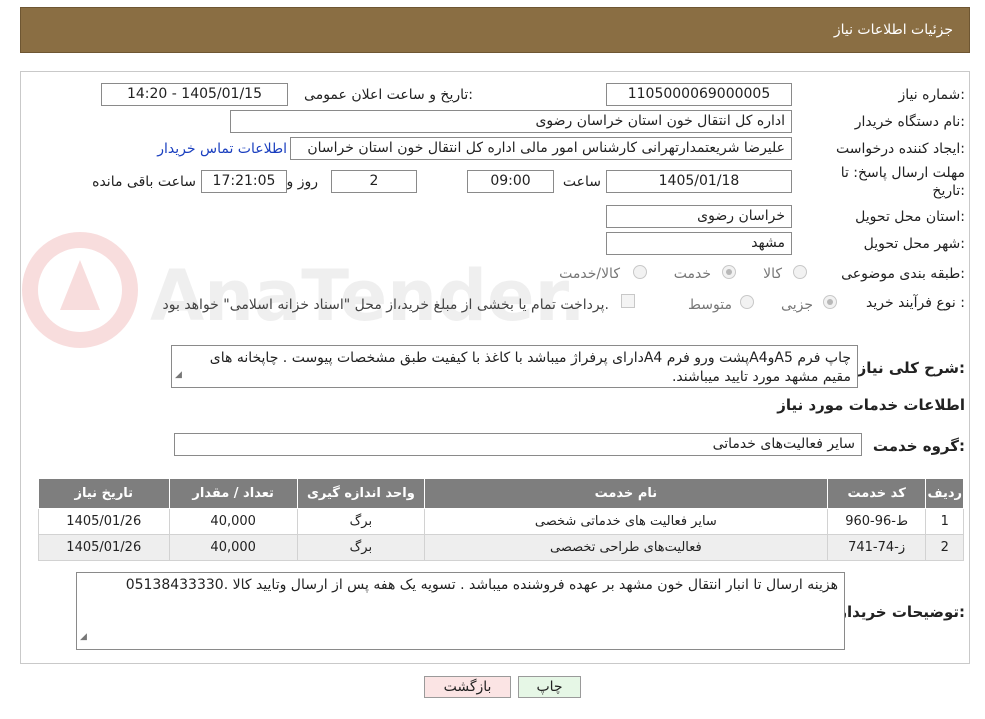  Describe the element at coordinates (772, 274) in the screenshot. I see `category-option-goods: کالا` at that location.